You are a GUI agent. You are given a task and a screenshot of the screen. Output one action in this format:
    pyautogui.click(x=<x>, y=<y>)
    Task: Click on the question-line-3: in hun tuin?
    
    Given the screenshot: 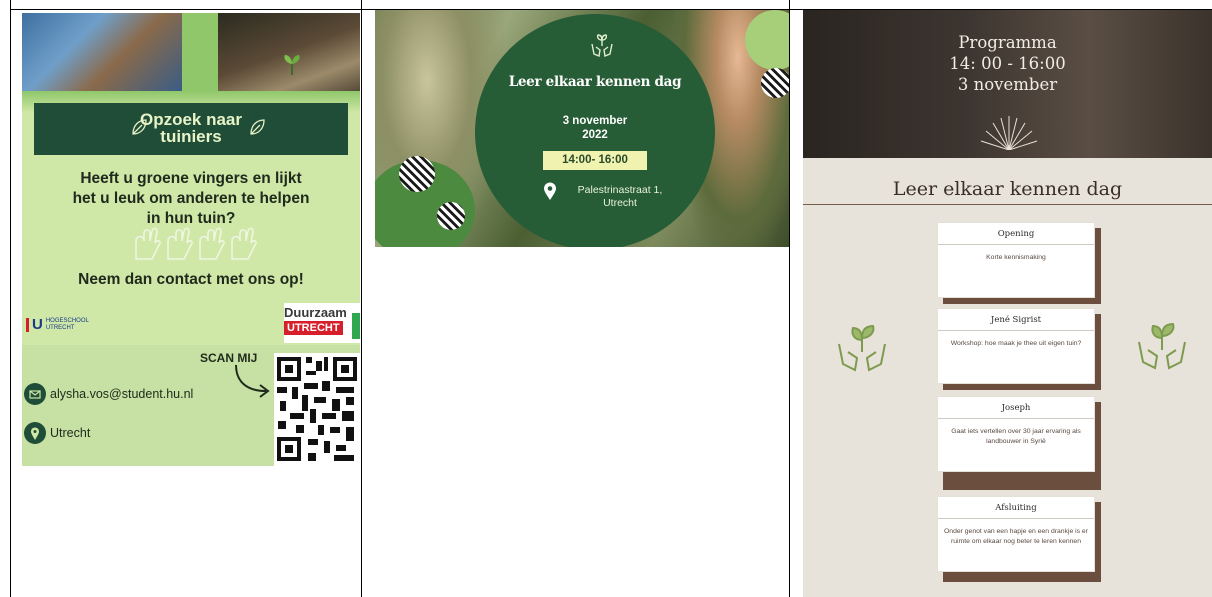 What is the action you would take?
    pyautogui.click(x=191, y=218)
    